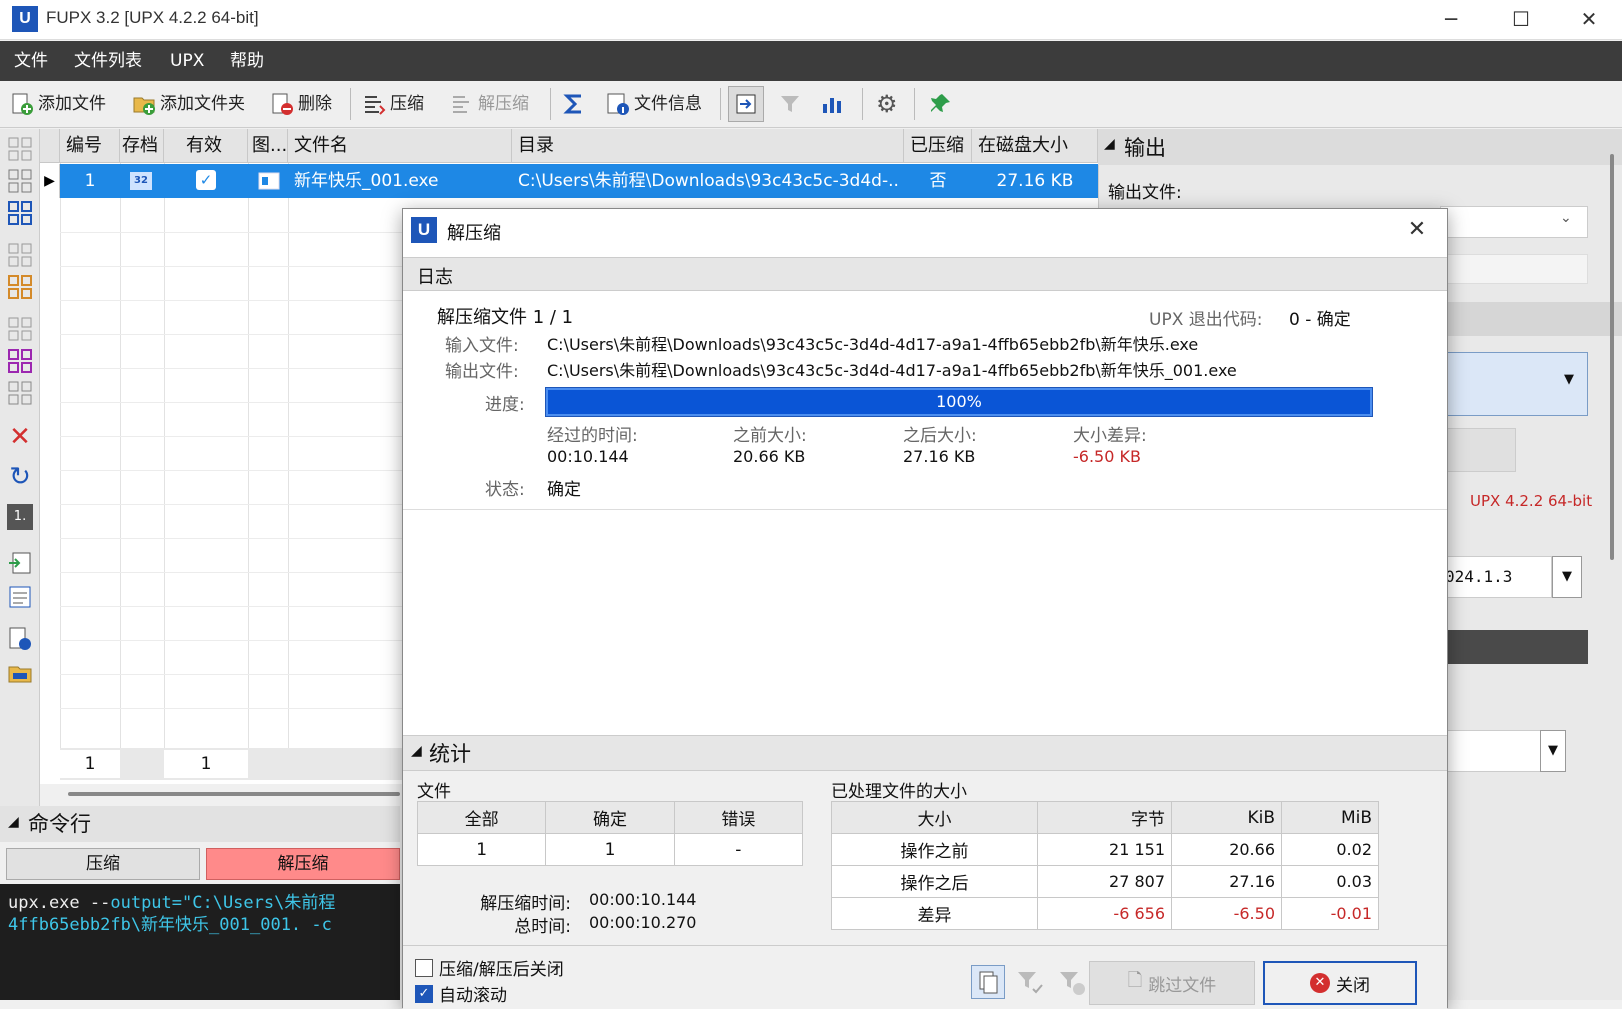 This screenshot has width=1622, height=1009. Describe the element at coordinates (400, 146) in the screenshot. I see `col-header-filename: 文件名` at that location.